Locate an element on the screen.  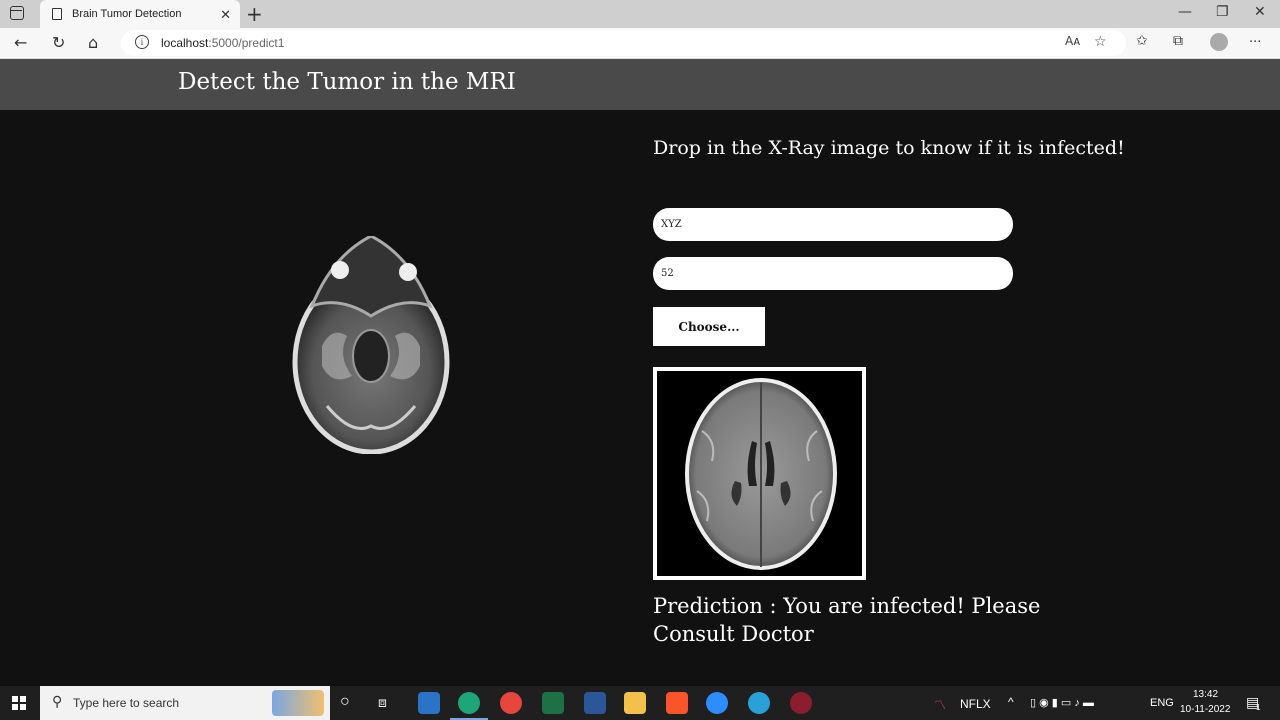
chrome-icon is located at coordinates (511, 703).